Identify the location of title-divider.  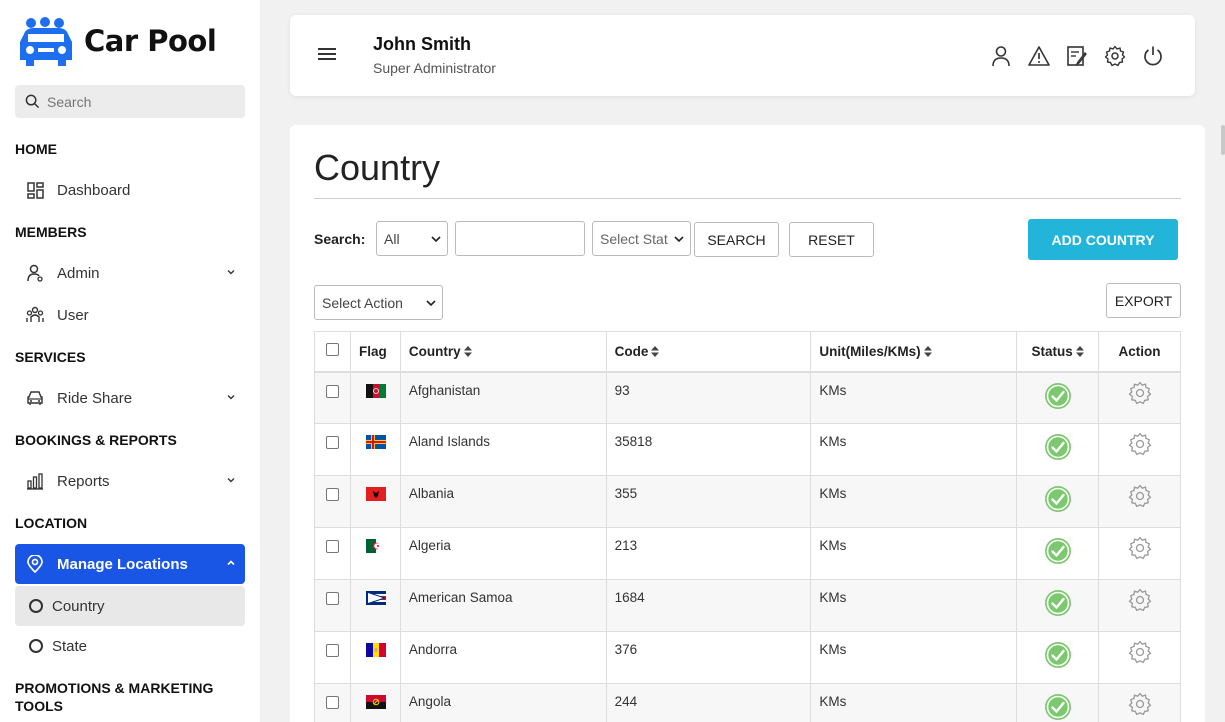
(747, 198).